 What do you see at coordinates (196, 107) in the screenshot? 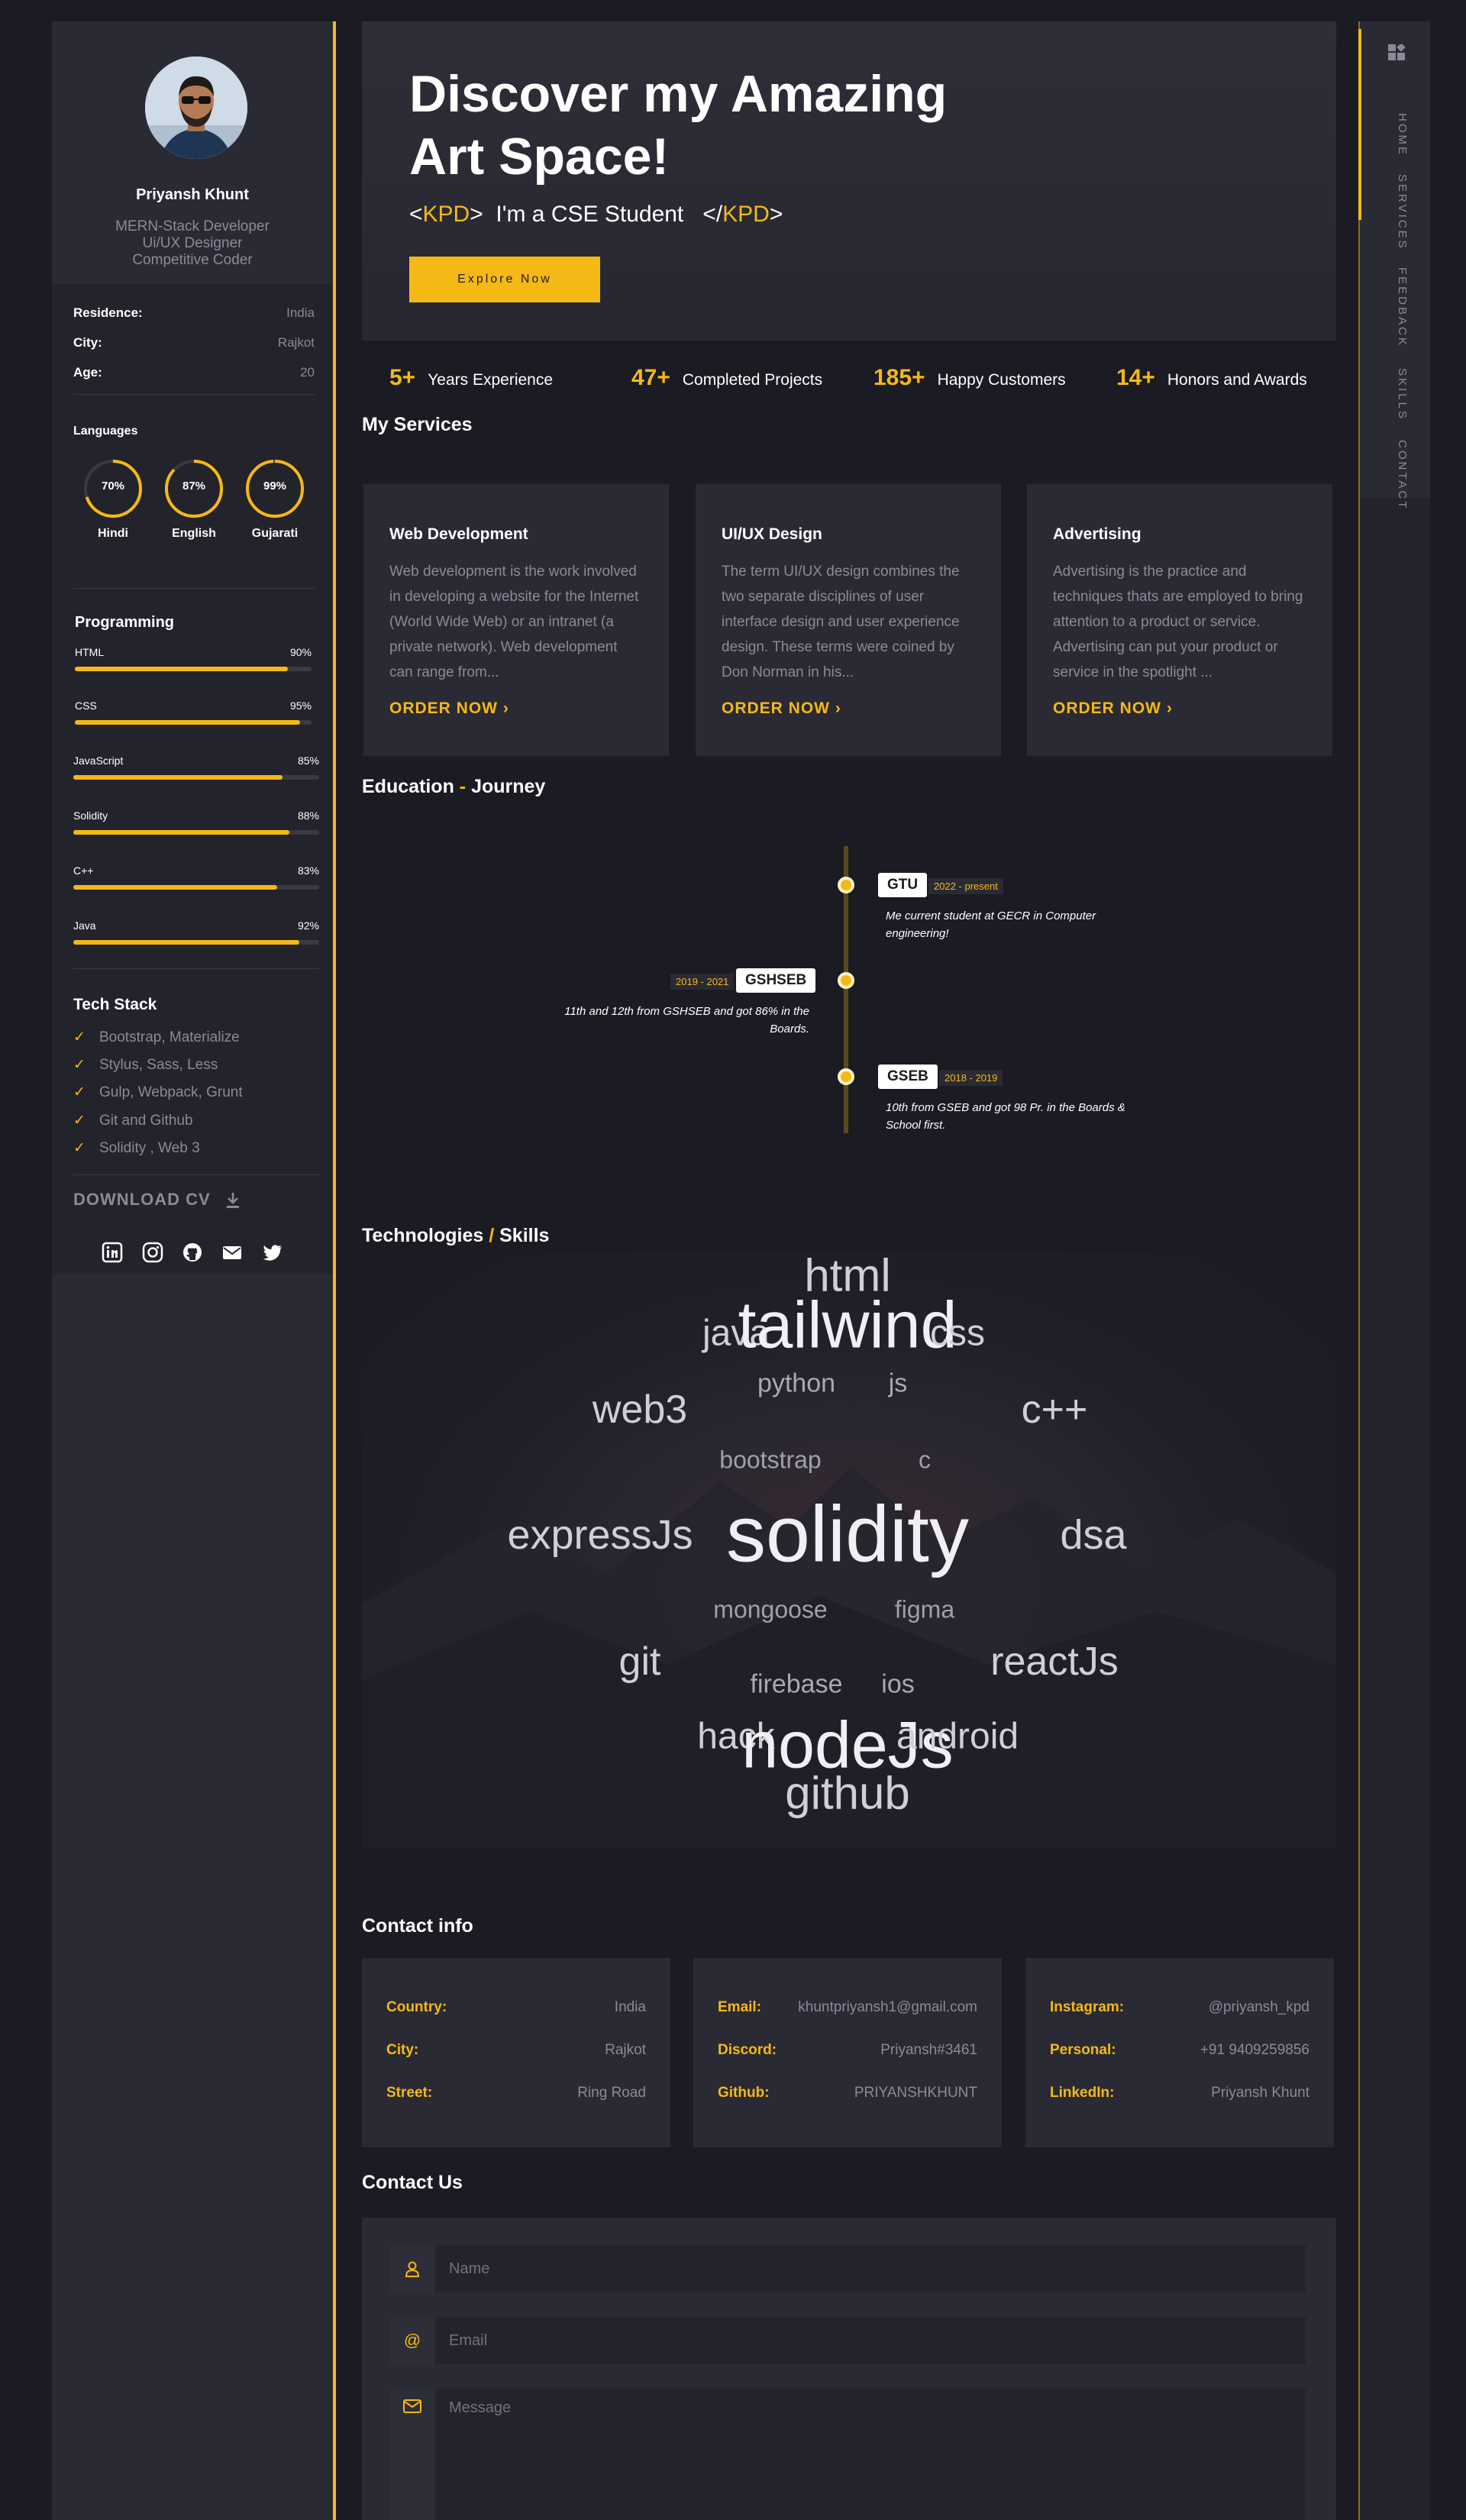
I see `avatar` at bounding box center [196, 107].